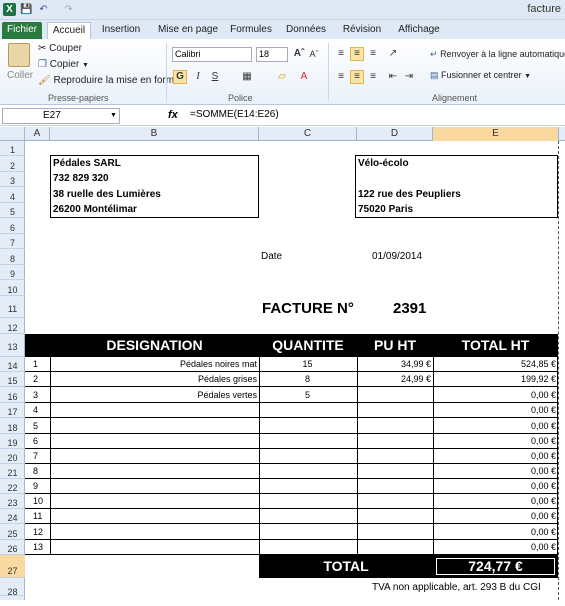  What do you see at coordinates (251, 30) in the screenshot?
I see `tab-formulas: Formules` at bounding box center [251, 30].